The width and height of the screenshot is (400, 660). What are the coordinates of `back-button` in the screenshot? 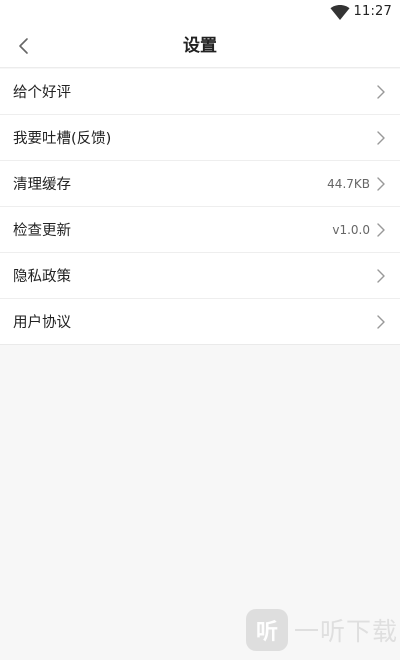 It's located at (24, 46).